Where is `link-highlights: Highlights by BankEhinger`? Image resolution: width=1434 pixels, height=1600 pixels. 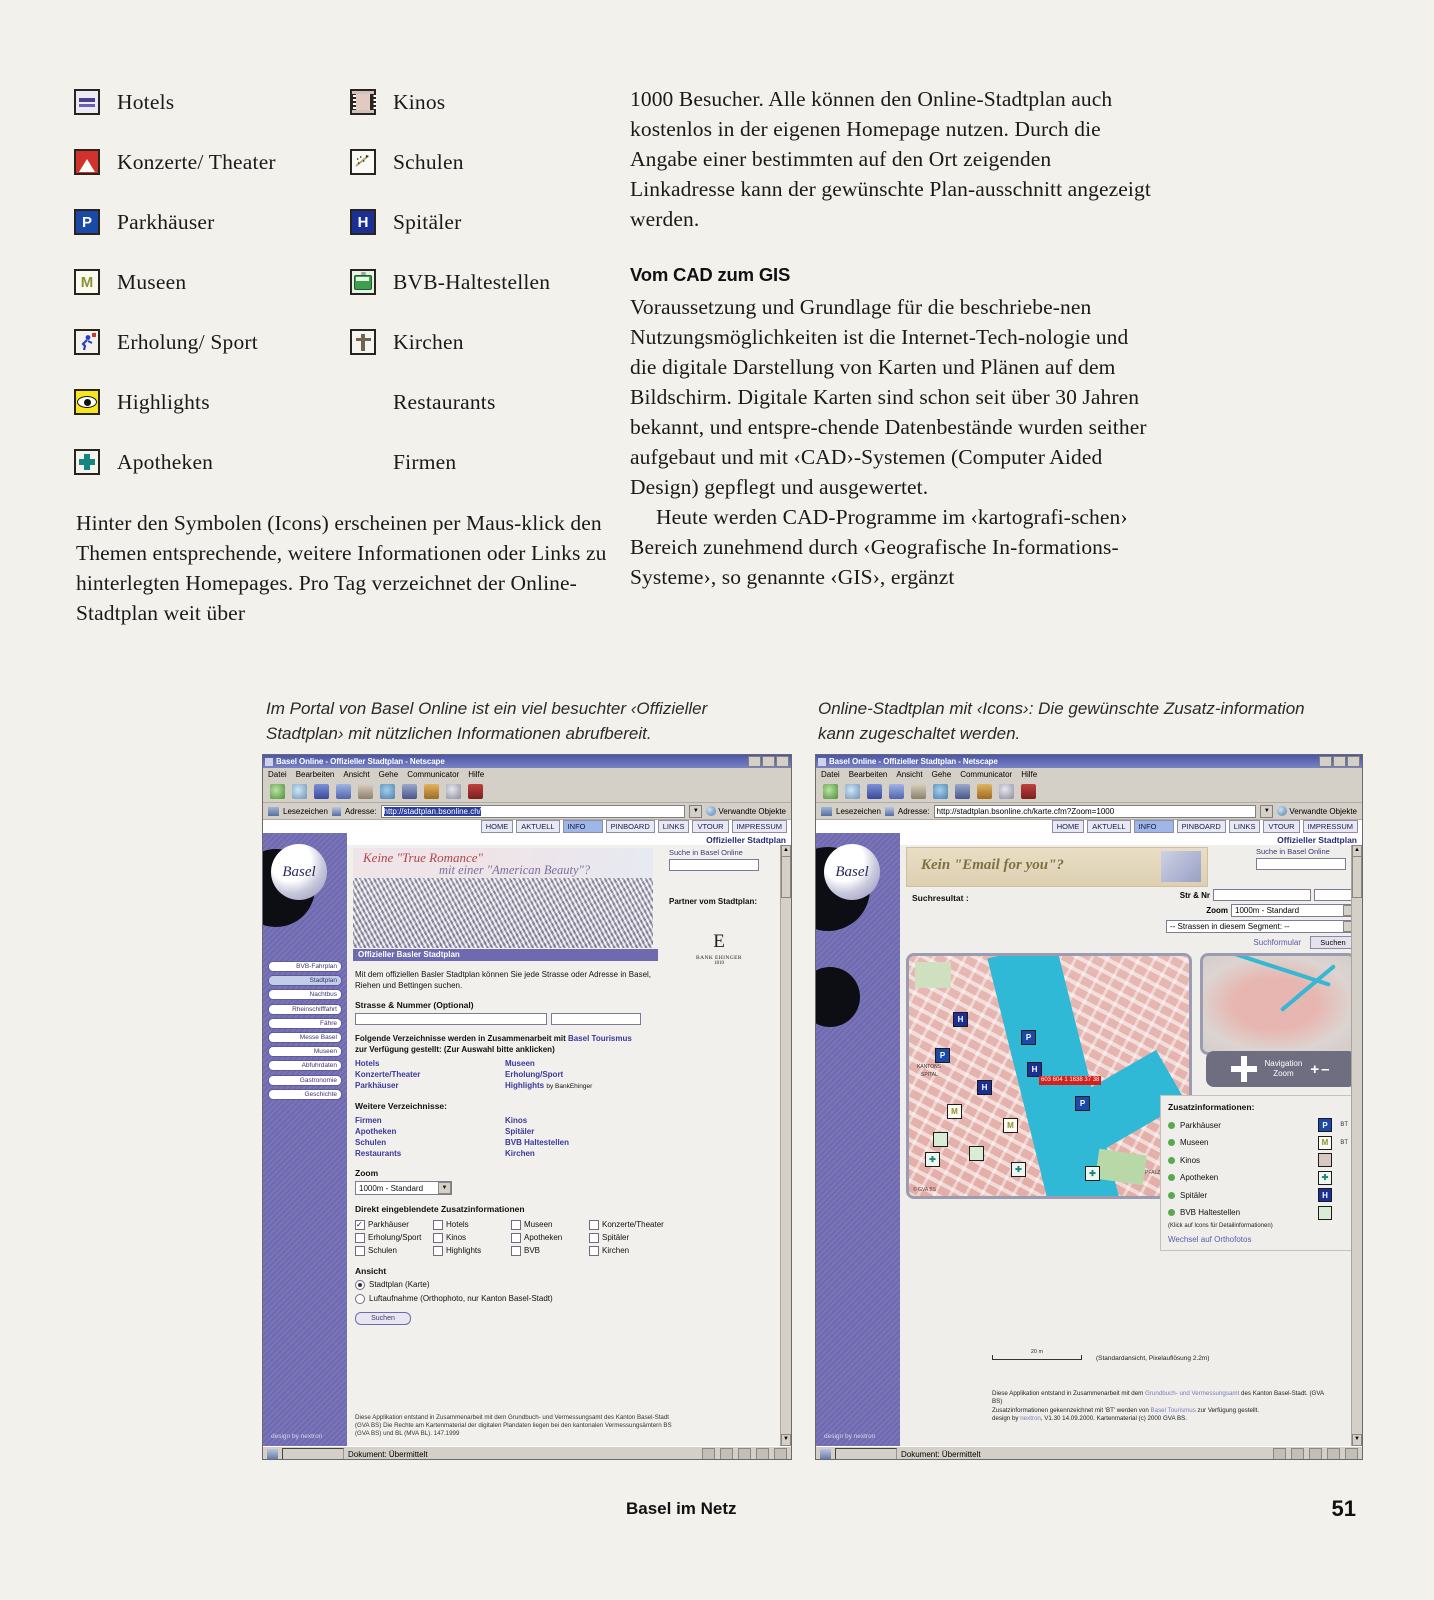
link-highlights: Highlights by BankEhinger is located at coordinates (580, 1086).